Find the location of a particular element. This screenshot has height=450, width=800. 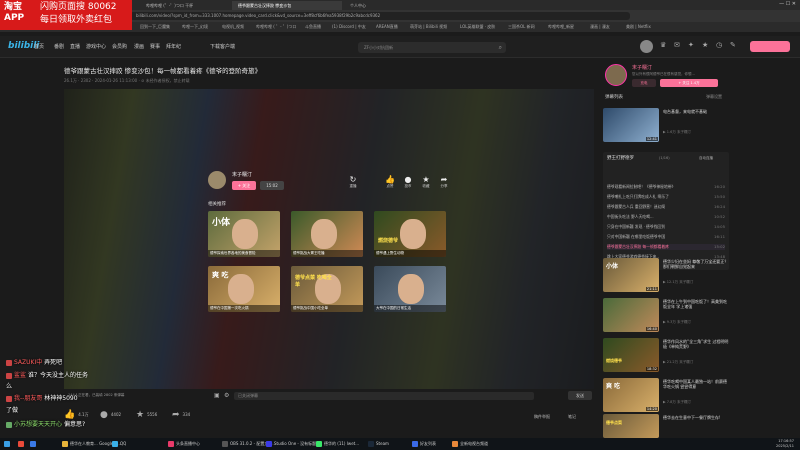

browser-tab-active: 德爷跟蒙古壮汉摔跤 惨变沙包 is located at coordinates (287, 5).